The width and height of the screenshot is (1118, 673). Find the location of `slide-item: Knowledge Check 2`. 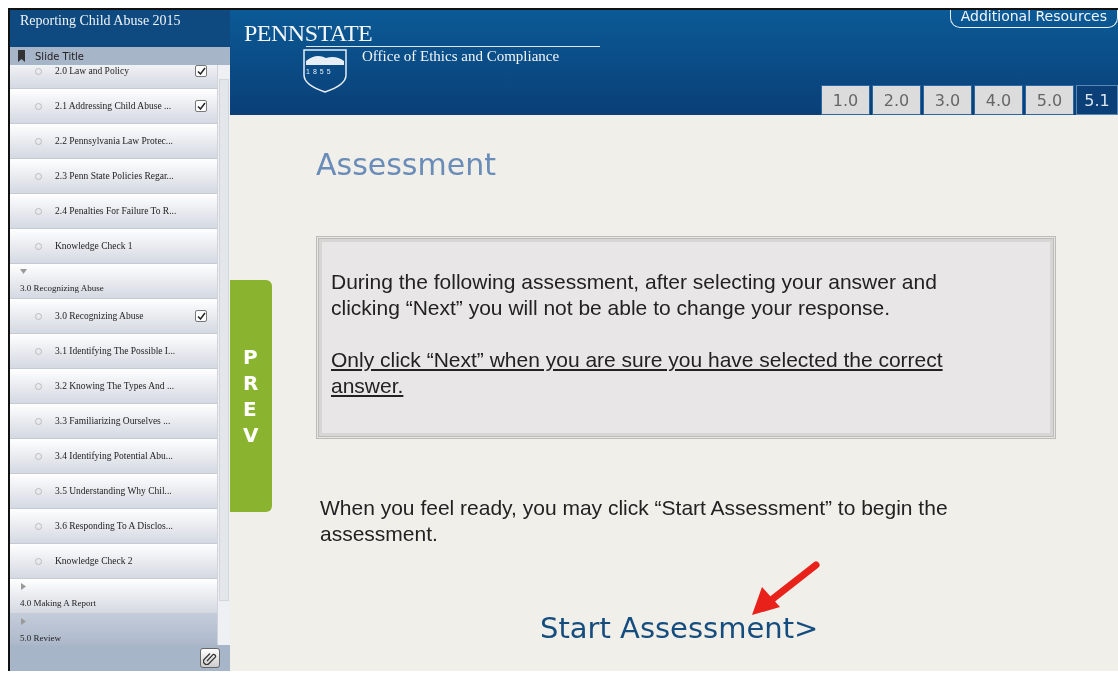

slide-item: Knowledge Check 2 is located at coordinates (113, 561).